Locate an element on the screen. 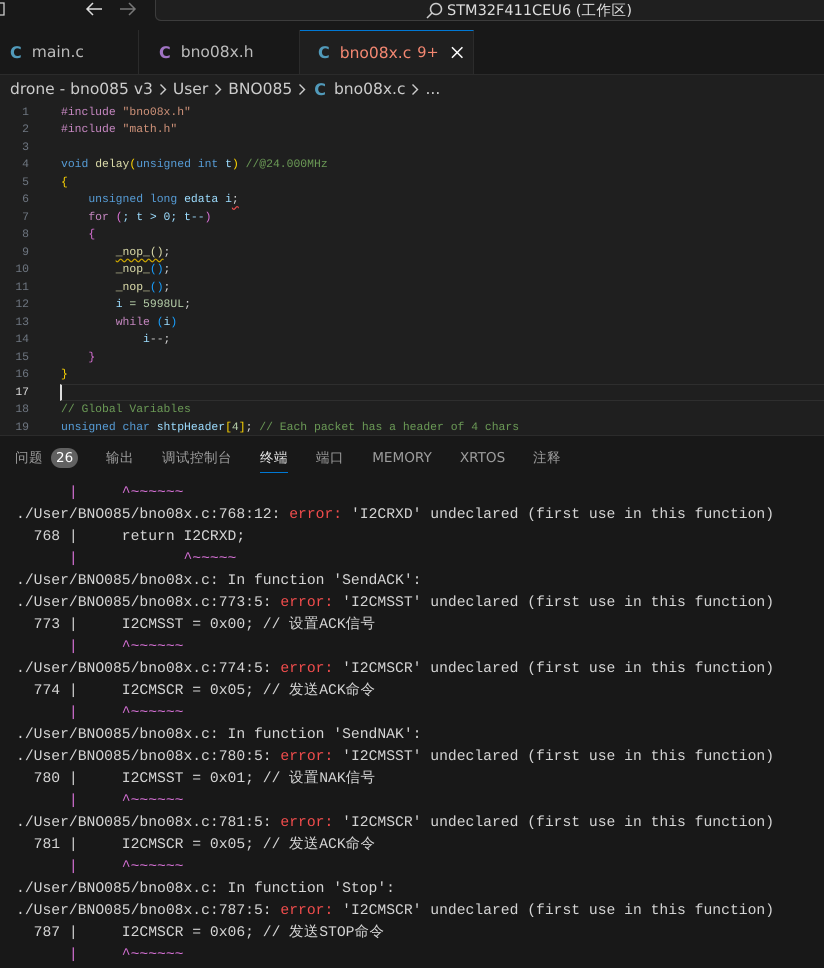 The image size is (824, 968). panel-tab: 问题 is located at coordinates (29, 458).